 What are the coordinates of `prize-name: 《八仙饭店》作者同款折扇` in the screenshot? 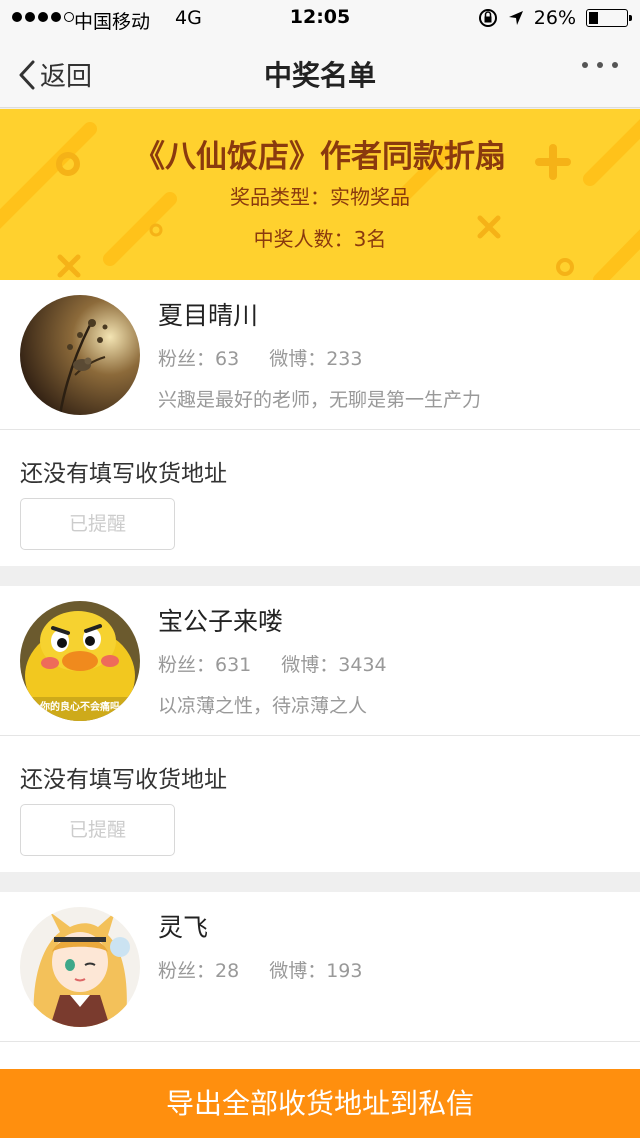 It's located at (320, 157).